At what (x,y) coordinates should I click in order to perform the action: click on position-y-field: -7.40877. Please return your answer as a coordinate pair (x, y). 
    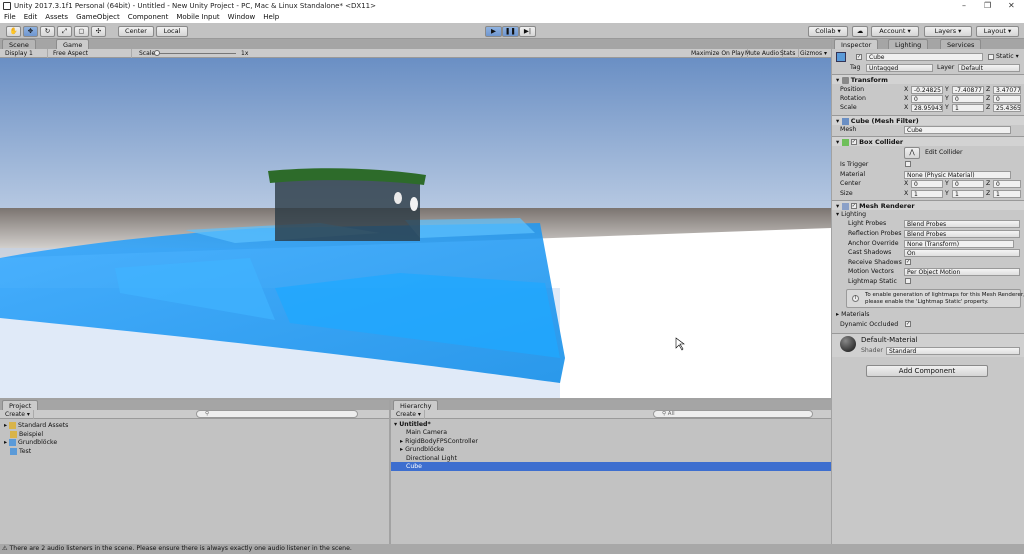
    Looking at the image, I should click on (968, 90).